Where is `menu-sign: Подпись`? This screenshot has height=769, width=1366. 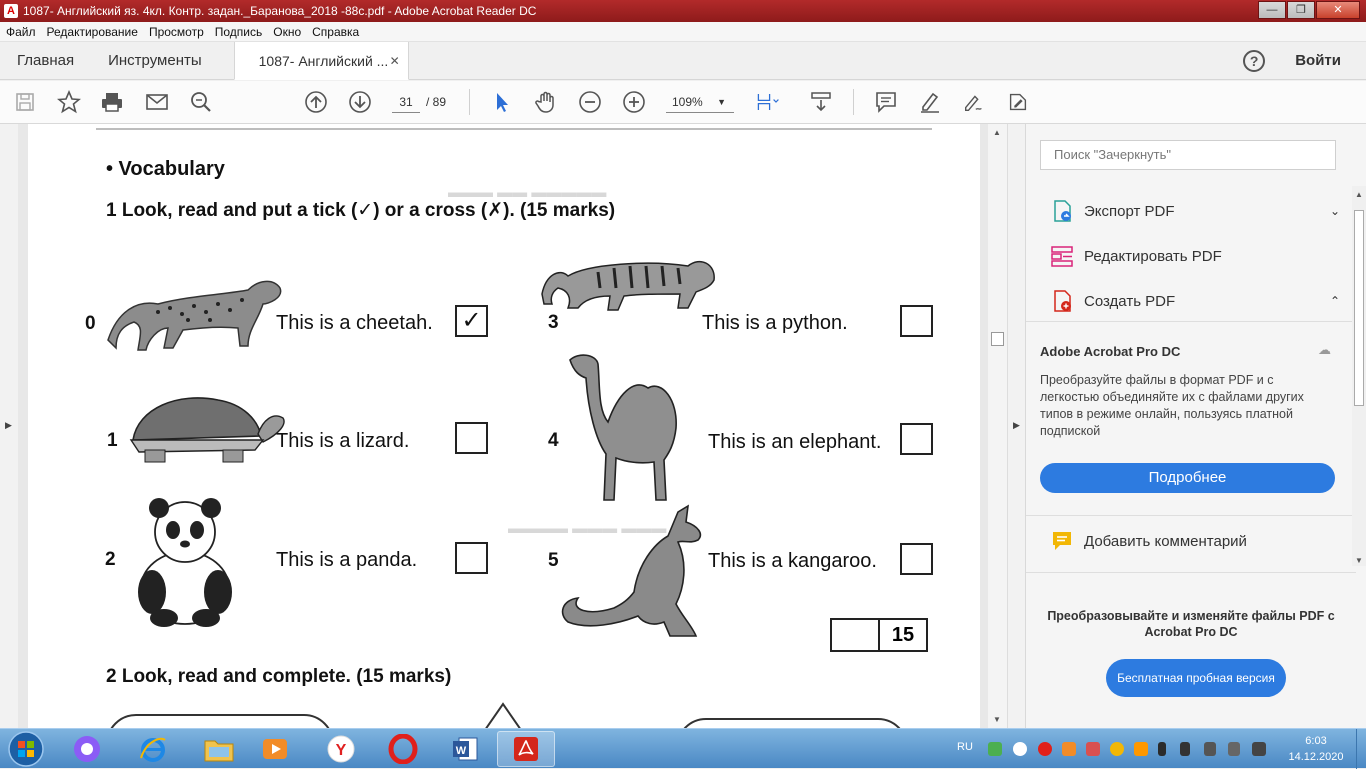
menu-sign: Подпись is located at coordinates (238, 32).